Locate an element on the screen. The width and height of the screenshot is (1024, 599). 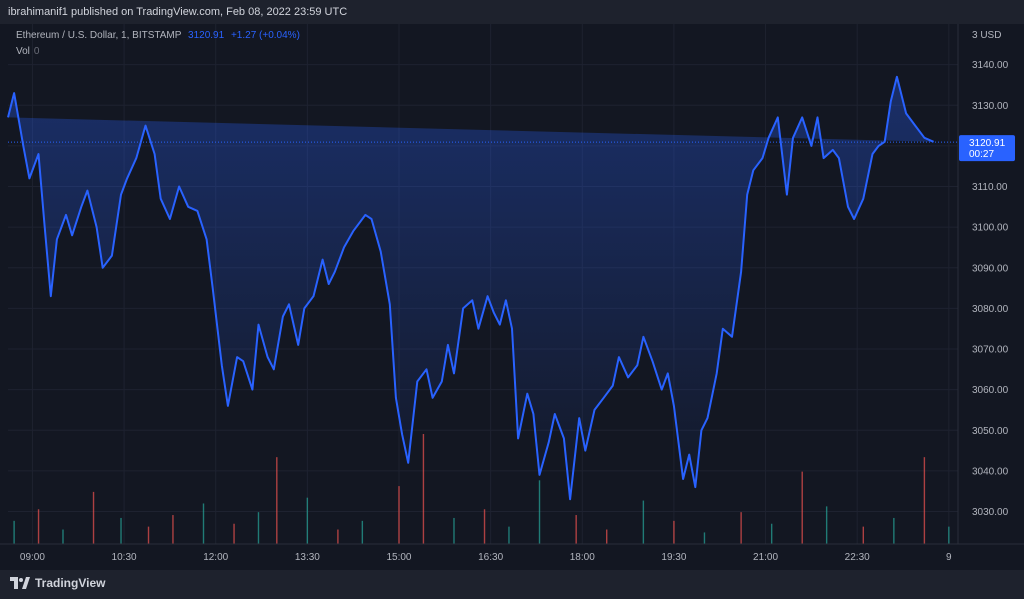
volume-label: Vol is located at coordinates (23, 51).